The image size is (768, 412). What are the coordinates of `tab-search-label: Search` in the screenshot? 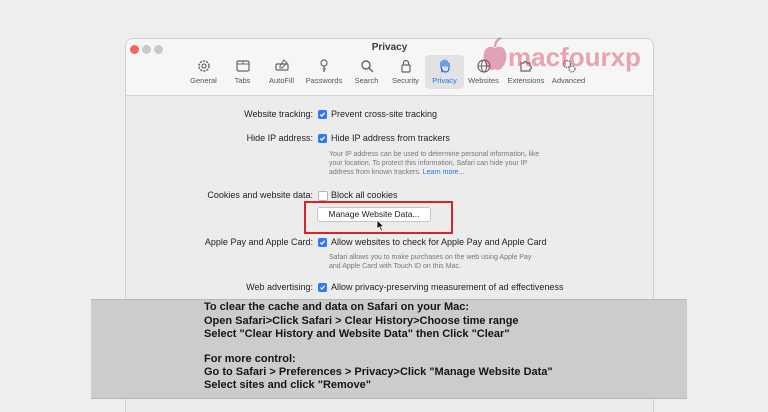 It's located at (366, 80).